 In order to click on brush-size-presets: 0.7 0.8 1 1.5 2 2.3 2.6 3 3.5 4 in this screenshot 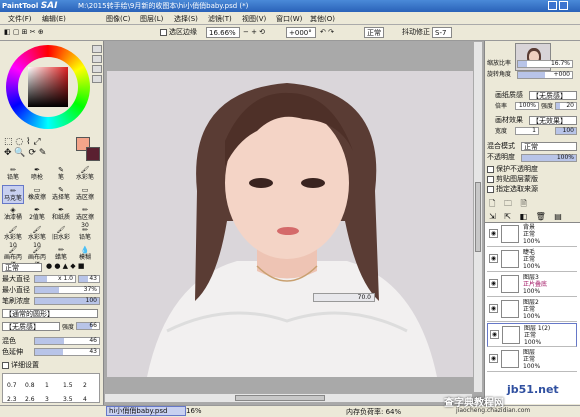, I will do `click(51, 388)`.